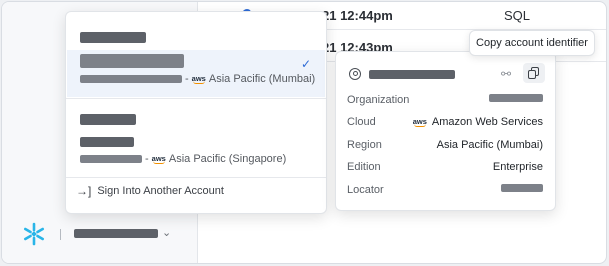  Describe the element at coordinates (489, 145) in the screenshot. I see `detail-value: Asia Pacific (Mumbai)` at that location.